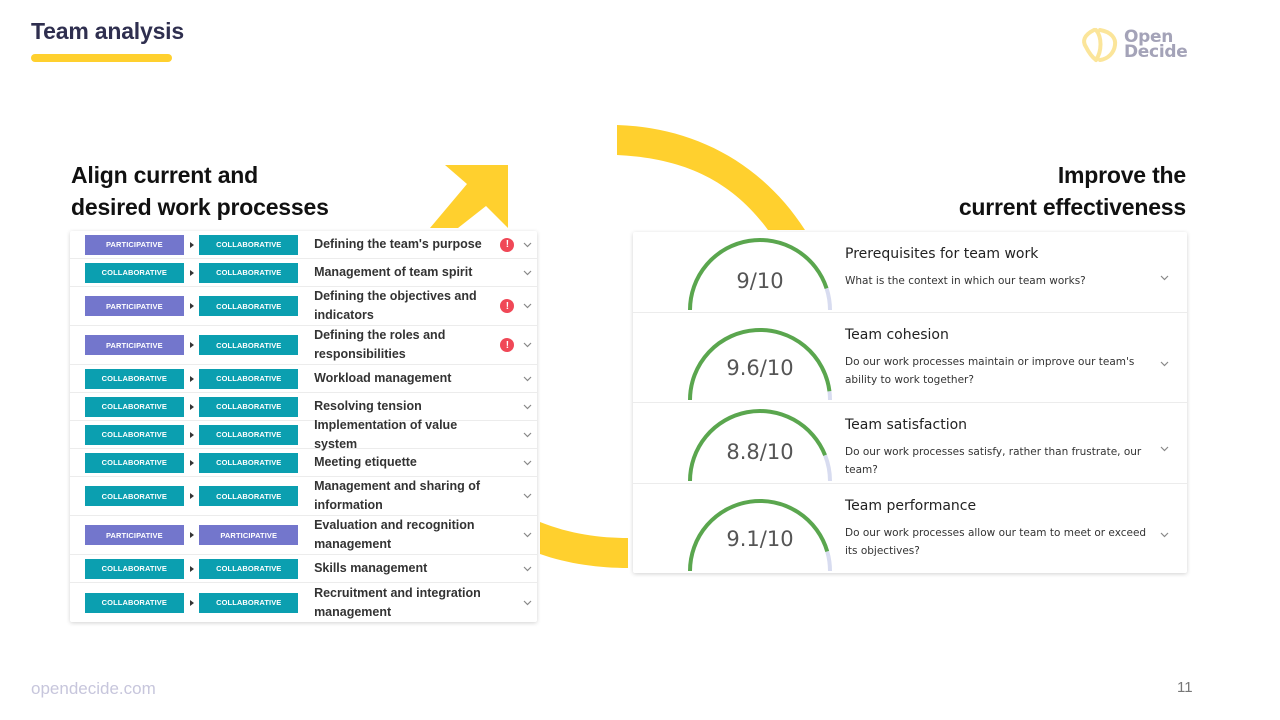 Image resolution: width=1280 pixels, height=720 pixels. What do you see at coordinates (101, 58) in the screenshot?
I see `title-underline` at bounding box center [101, 58].